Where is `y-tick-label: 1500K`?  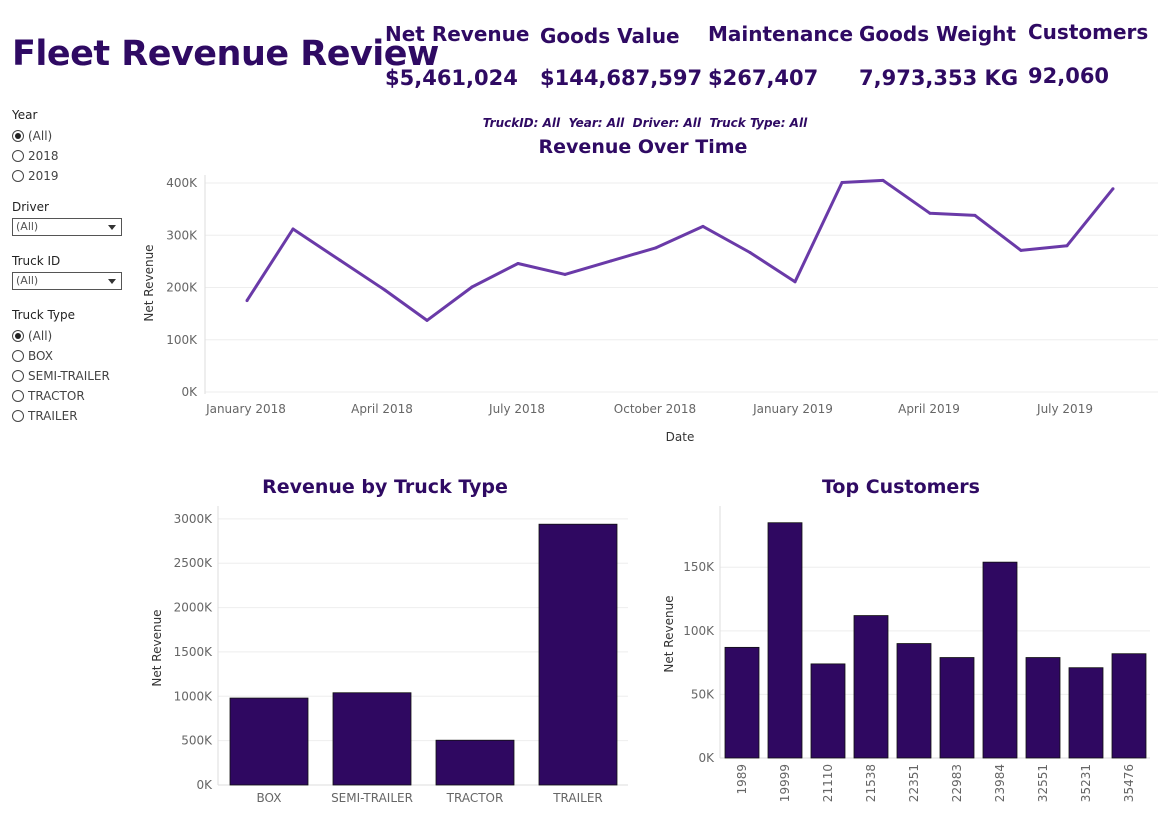
y-tick-label: 1500K is located at coordinates (194, 652).